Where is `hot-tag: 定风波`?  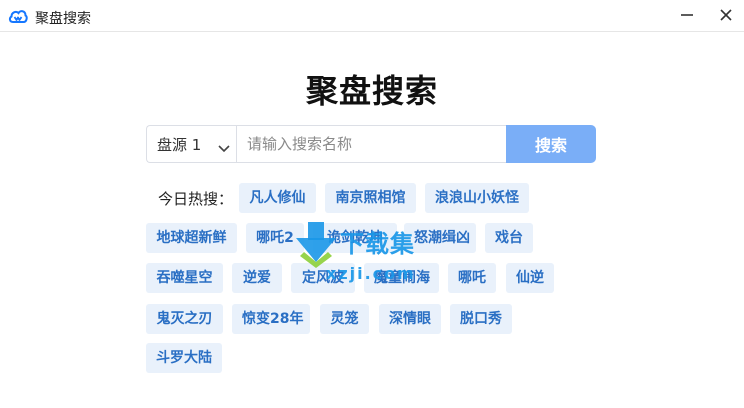 hot-tag: 定风波 is located at coordinates (323, 278).